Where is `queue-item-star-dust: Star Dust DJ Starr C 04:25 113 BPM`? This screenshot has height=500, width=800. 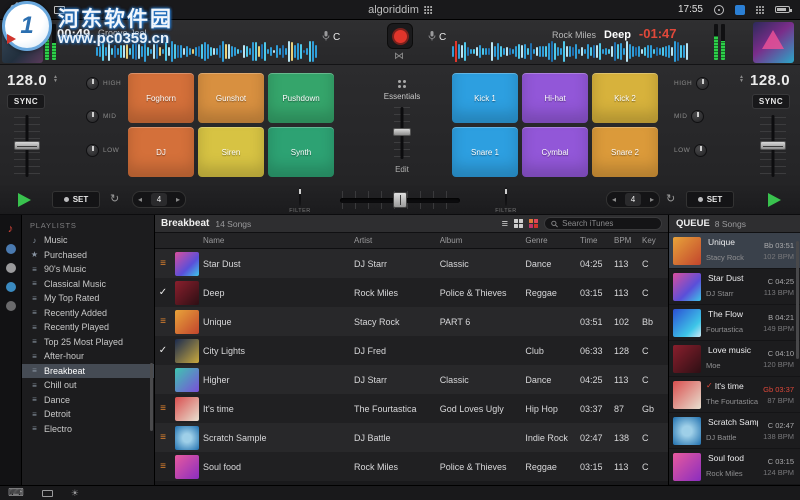 queue-item-star-dust: Star Dust DJ Starr C 04:25 113 BPM is located at coordinates (734, 287).